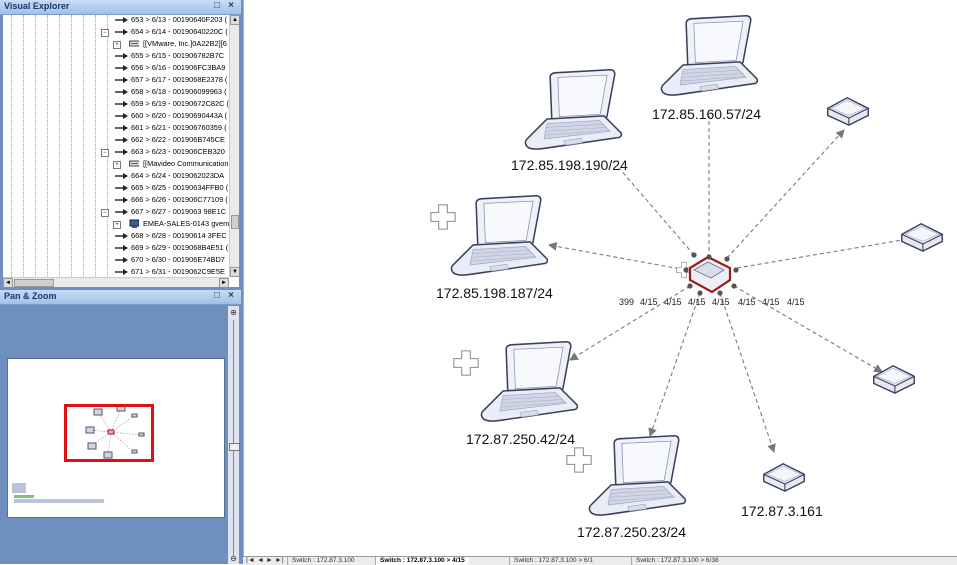 This screenshot has width=957, height=565. Describe the element at coordinates (178, 259) in the screenshot. I see `tree-row-label: 670 > 6/30 - 001906E74BD7` at that location.